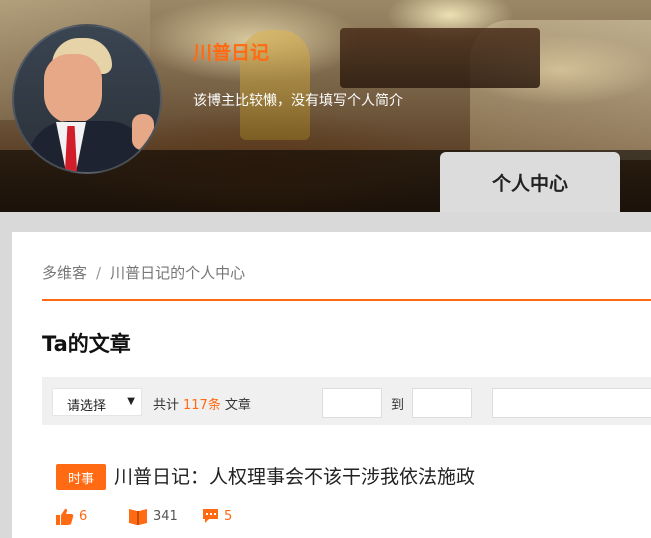 This screenshot has width=651, height=538. I want to click on keyword-input, so click(571, 403).